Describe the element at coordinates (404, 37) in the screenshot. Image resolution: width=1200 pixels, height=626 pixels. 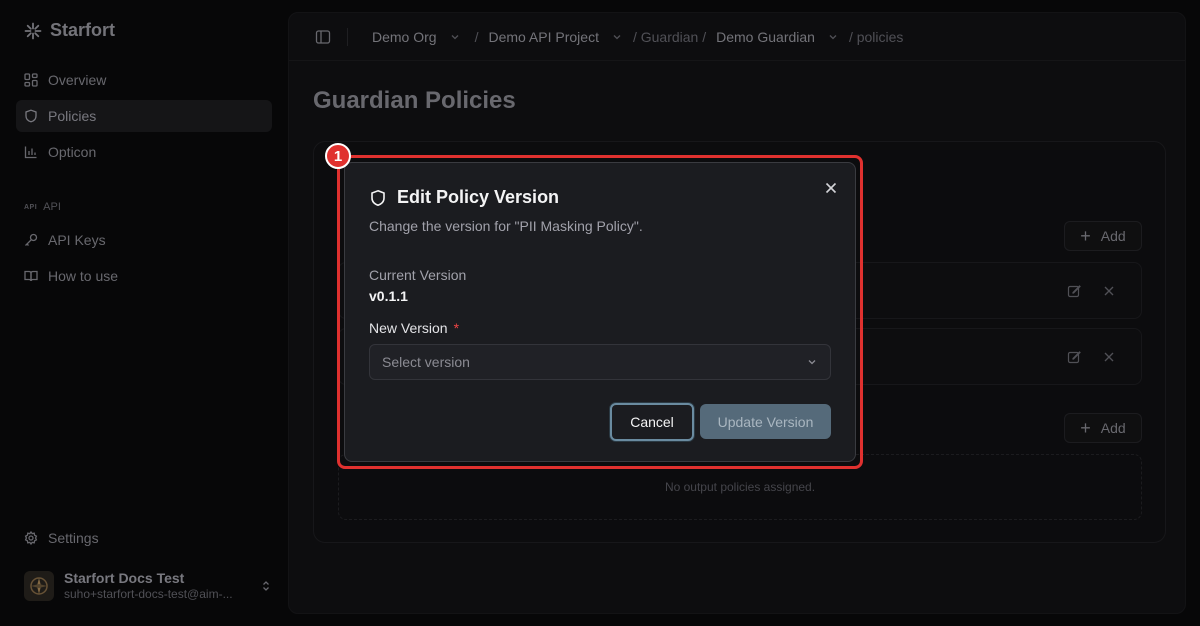
I see `breadcrumb-org: Demo Org` at that location.